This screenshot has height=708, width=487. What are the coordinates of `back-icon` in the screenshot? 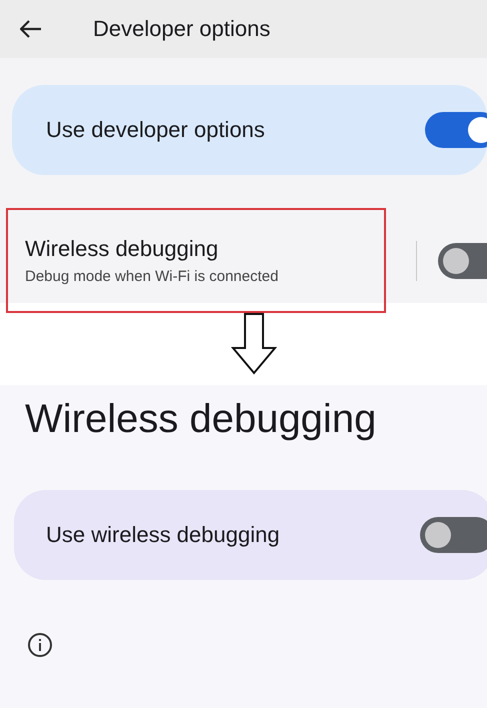 It's located at (31, 29).